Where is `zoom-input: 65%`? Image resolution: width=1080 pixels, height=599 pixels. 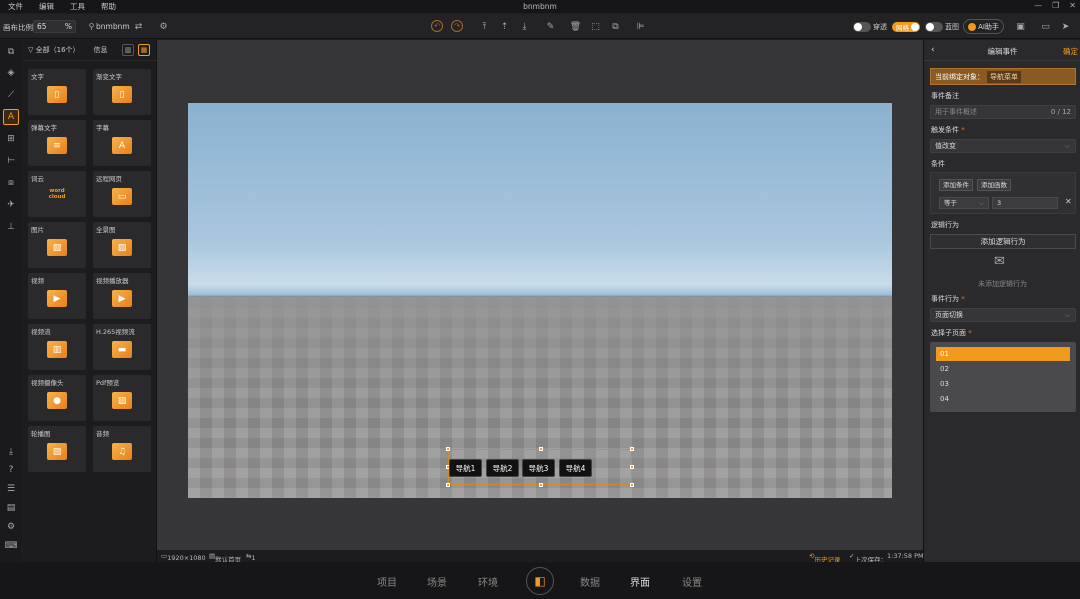 zoom-input: 65% is located at coordinates (54, 26).